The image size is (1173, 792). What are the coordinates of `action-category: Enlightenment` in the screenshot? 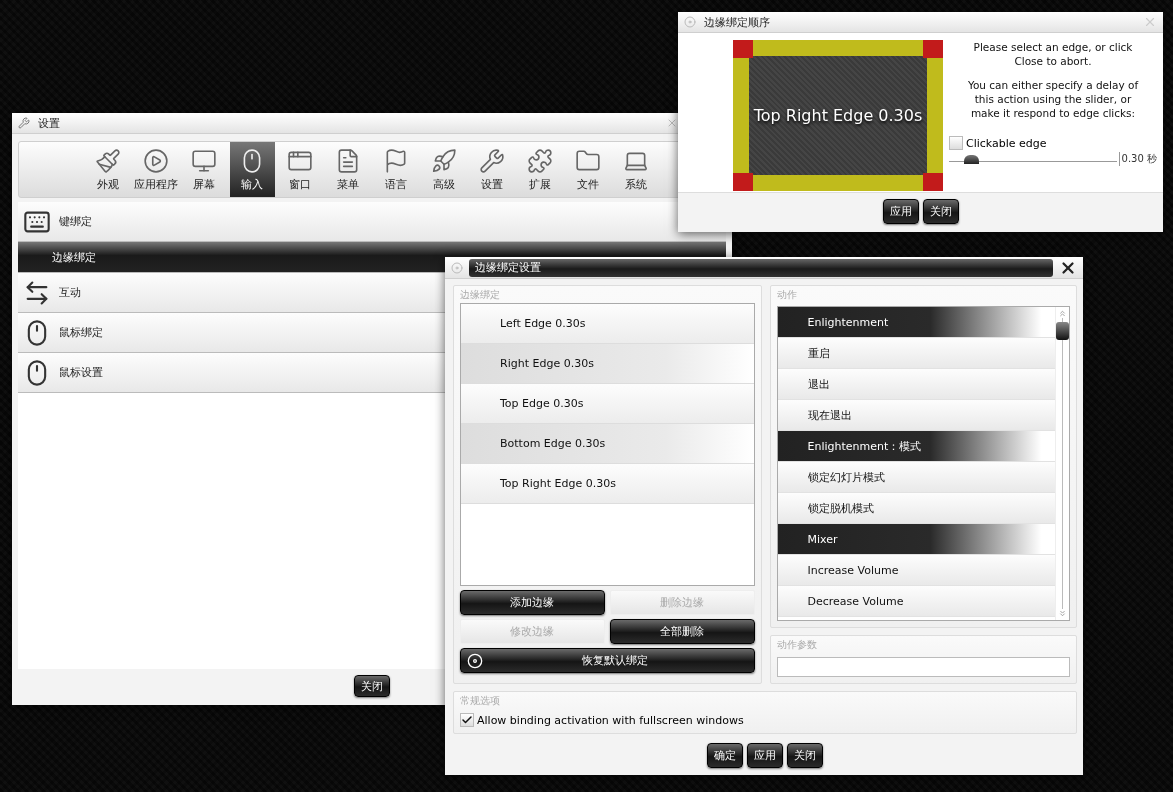 It's located at (916, 322).